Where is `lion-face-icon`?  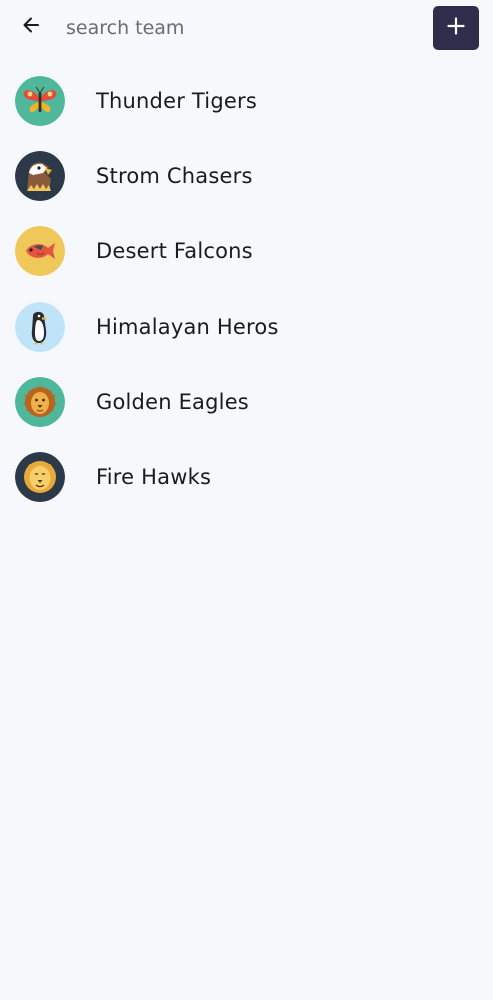 lion-face-icon is located at coordinates (40, 477).